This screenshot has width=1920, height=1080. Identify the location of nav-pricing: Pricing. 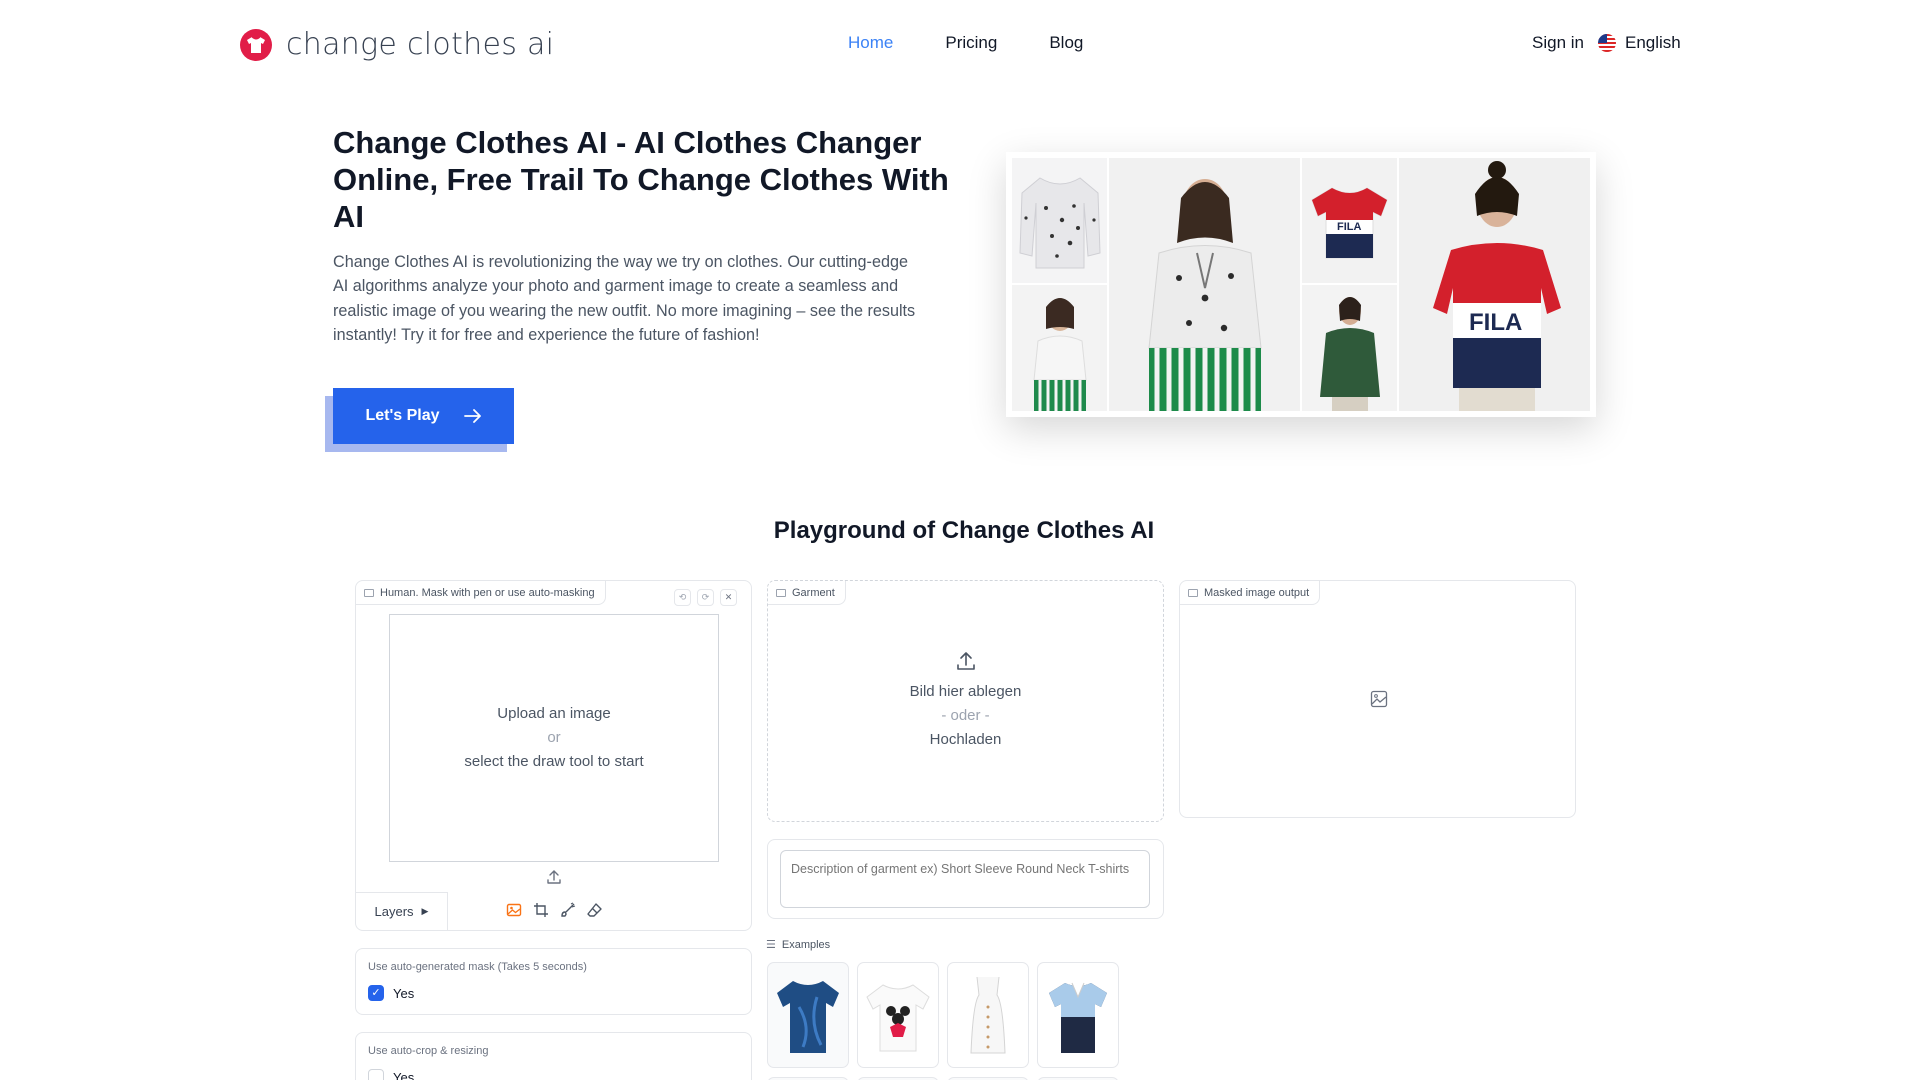
(971, 43).